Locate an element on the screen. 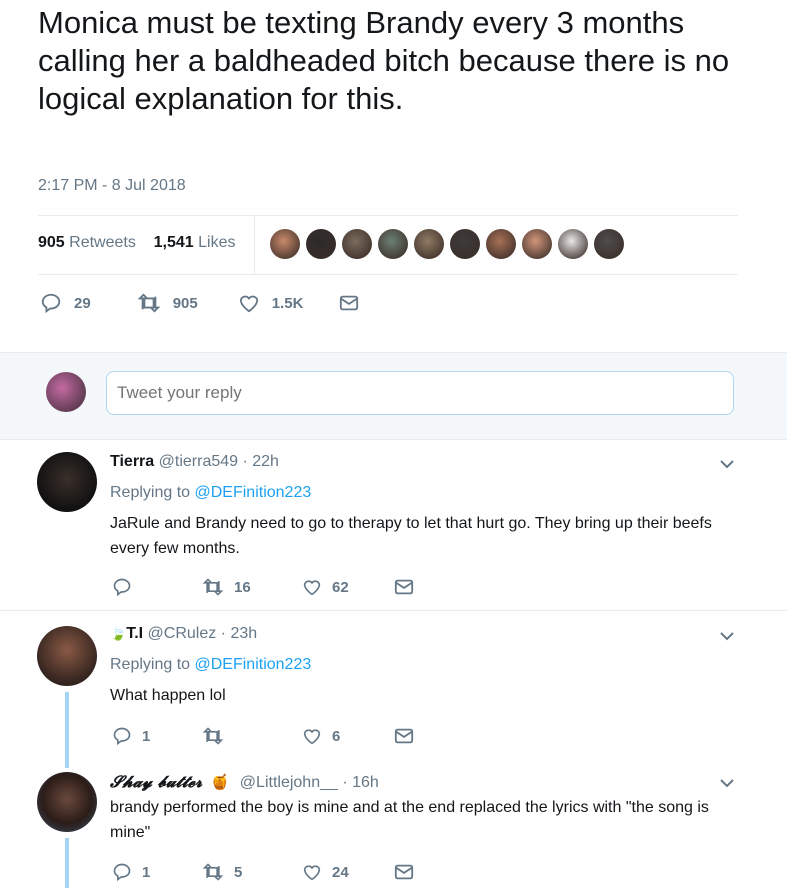  likes-count: 1,541 is located at coordinates (173, 242).